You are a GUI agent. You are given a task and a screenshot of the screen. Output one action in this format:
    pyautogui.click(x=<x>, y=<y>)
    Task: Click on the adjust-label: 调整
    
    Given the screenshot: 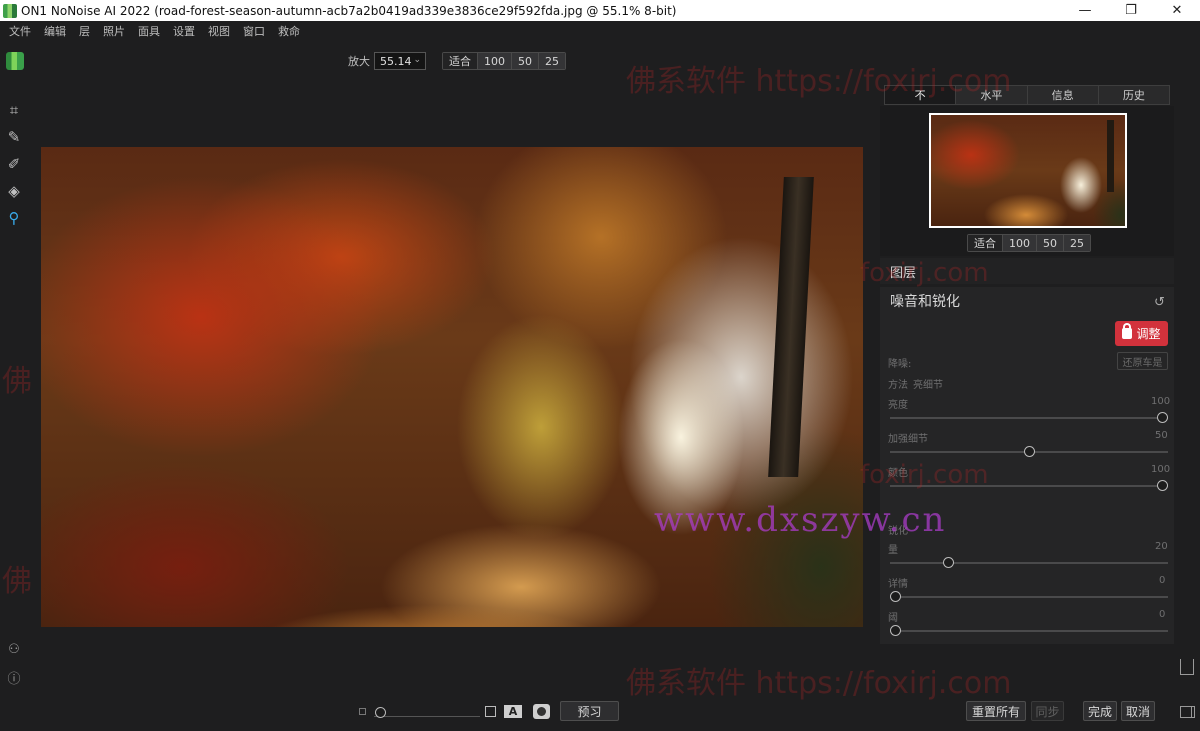 What is the action you would take?
    pyautogui.click(x=1148, y=334)
    